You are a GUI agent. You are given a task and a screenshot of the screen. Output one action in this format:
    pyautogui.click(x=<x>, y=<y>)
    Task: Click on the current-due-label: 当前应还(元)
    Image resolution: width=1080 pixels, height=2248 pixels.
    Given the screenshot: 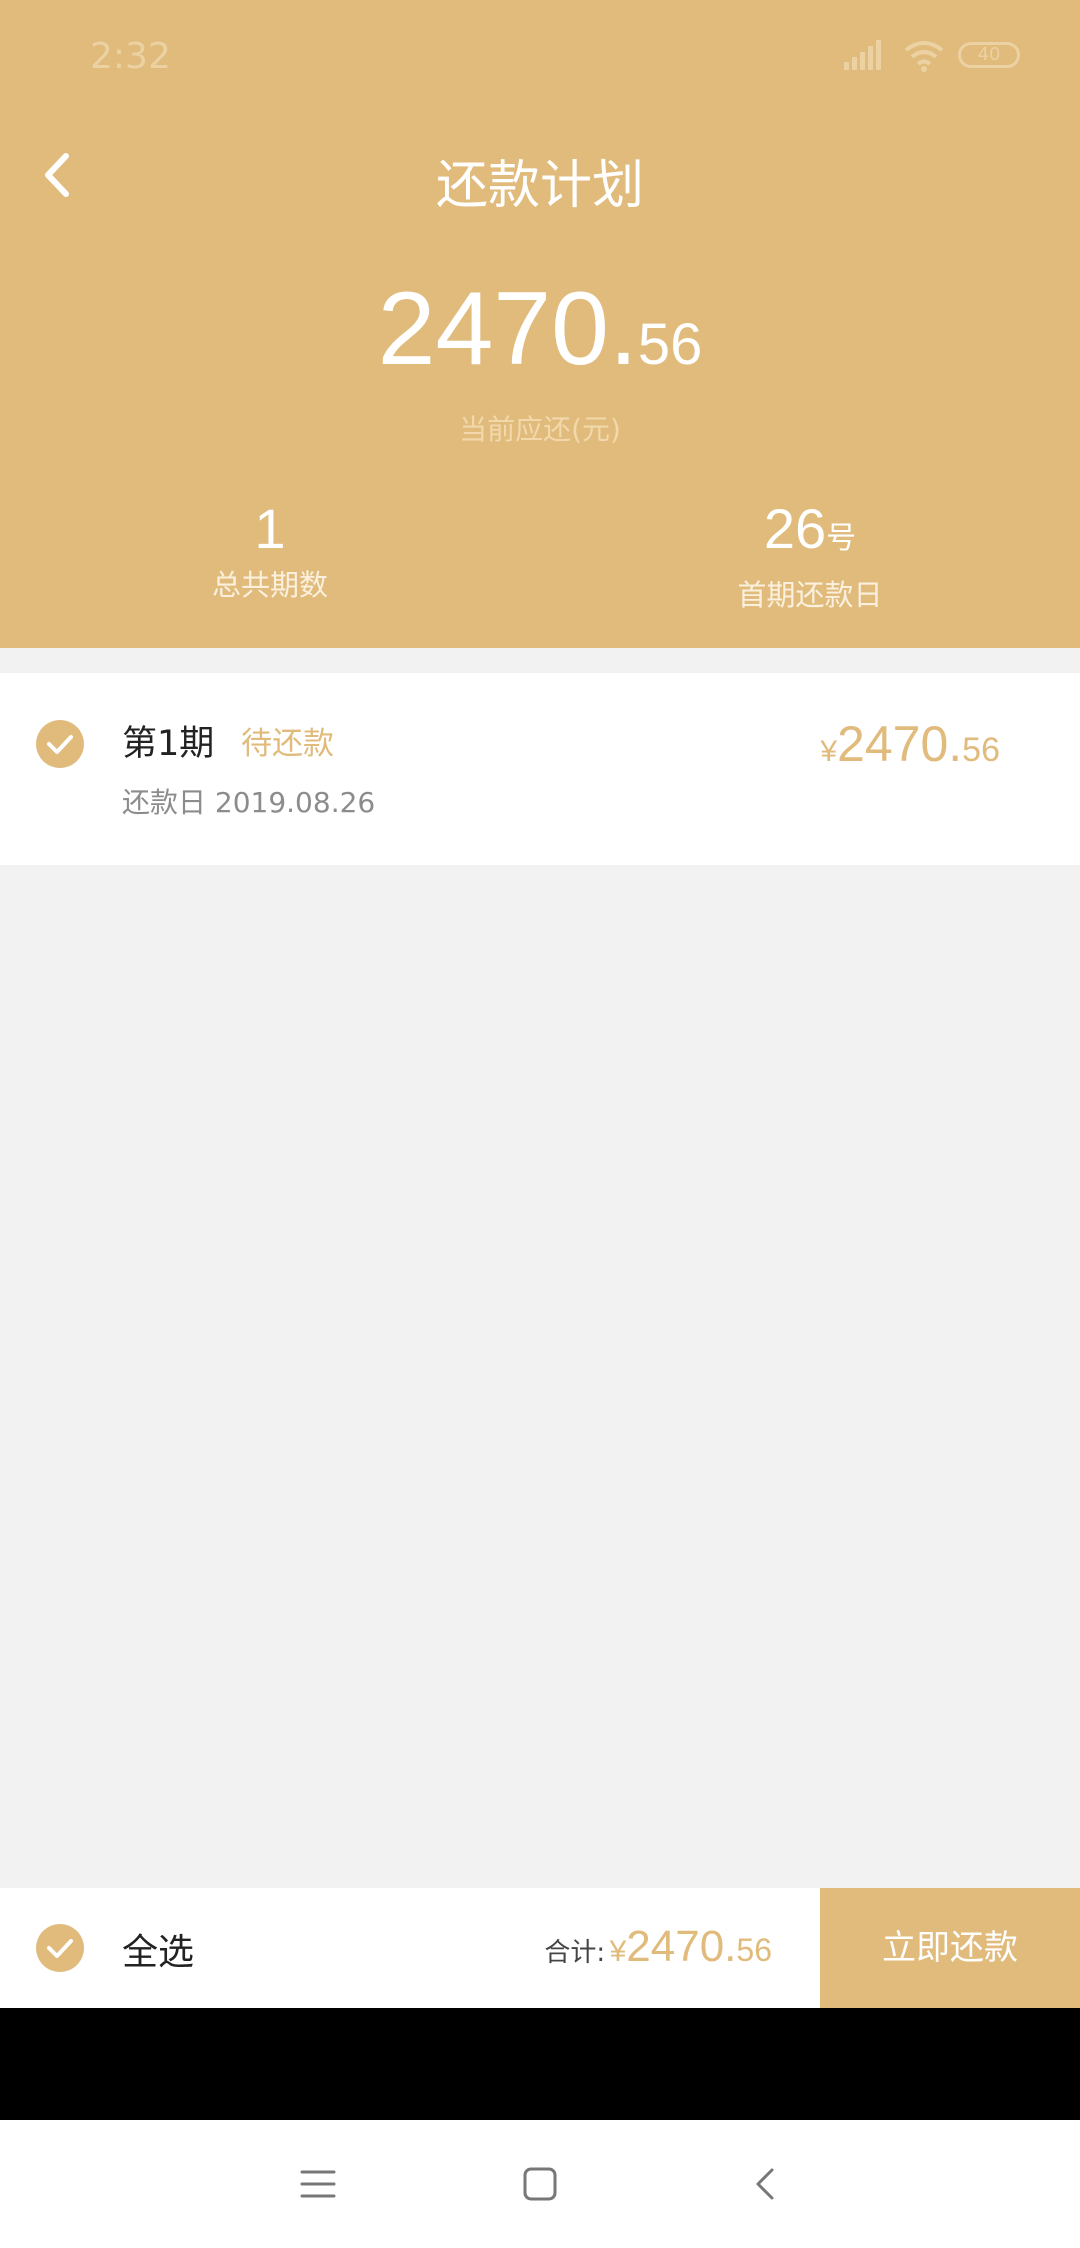 What is the action you would take?
    pyautogui.click(x=540, y=429)
    